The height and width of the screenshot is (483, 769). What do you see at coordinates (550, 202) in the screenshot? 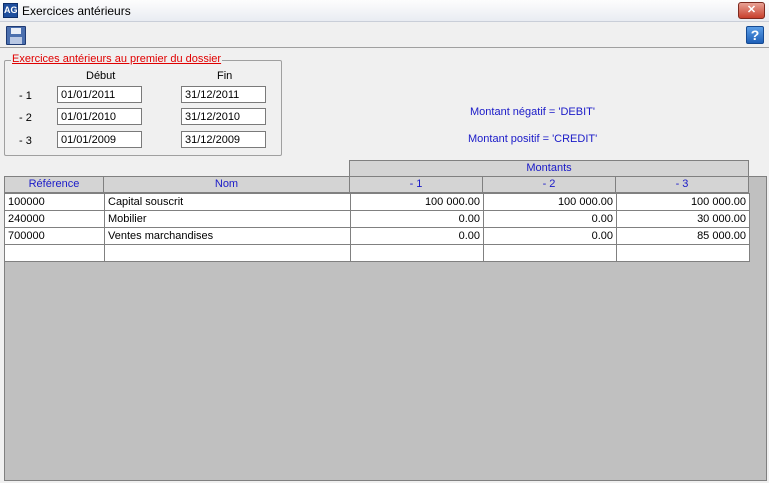
I see `amount-2-cell: 100 000.00` at bounding box center [550, 202].